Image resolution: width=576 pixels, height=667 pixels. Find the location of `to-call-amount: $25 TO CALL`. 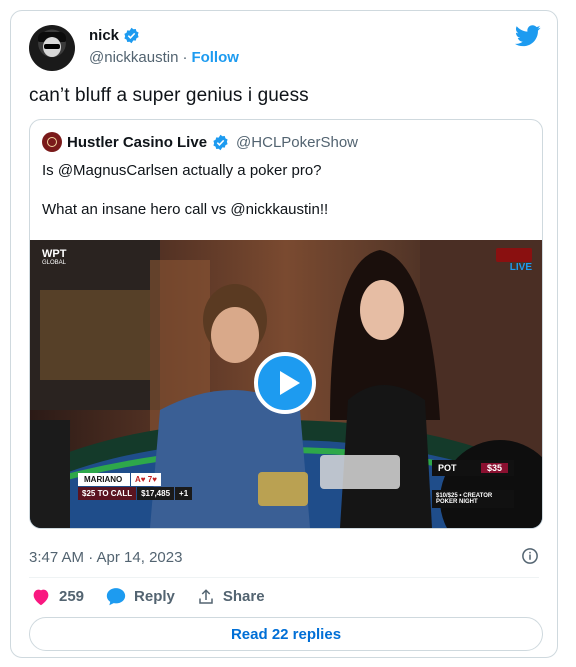

to-call-amount: $25 TO CALL is located at coordinates (107, 493).